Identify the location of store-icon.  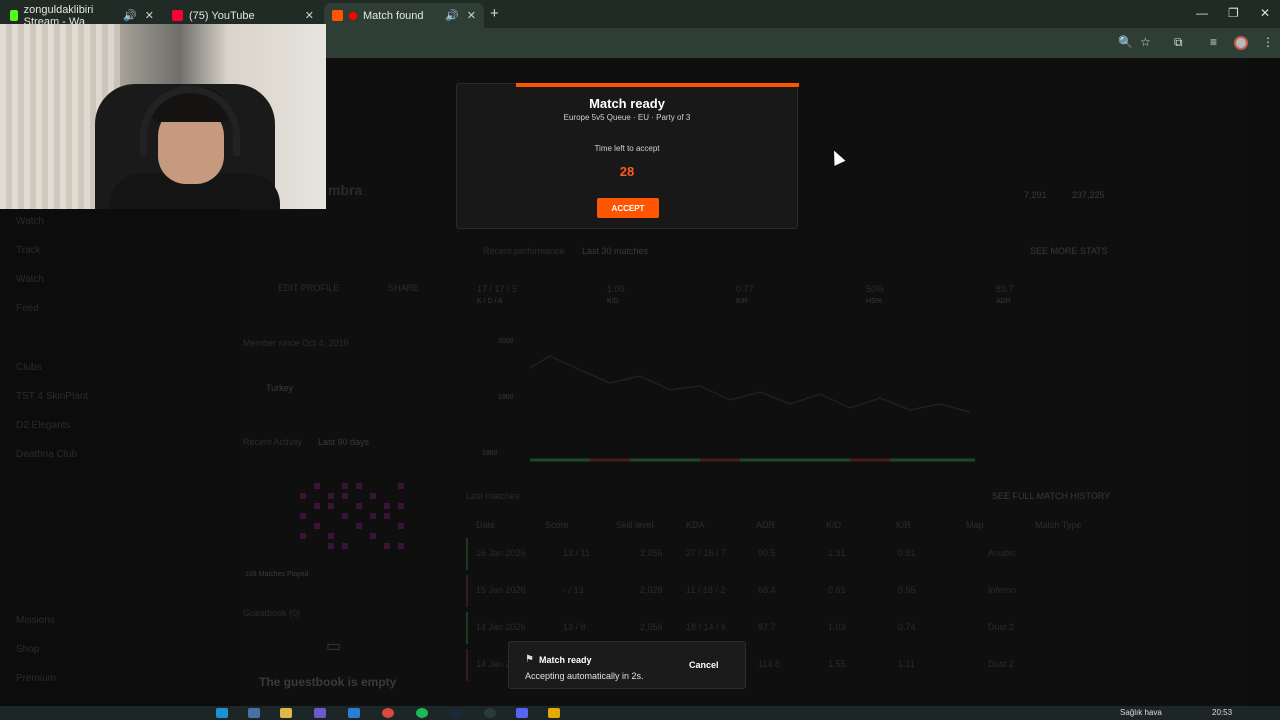
(254, 713).